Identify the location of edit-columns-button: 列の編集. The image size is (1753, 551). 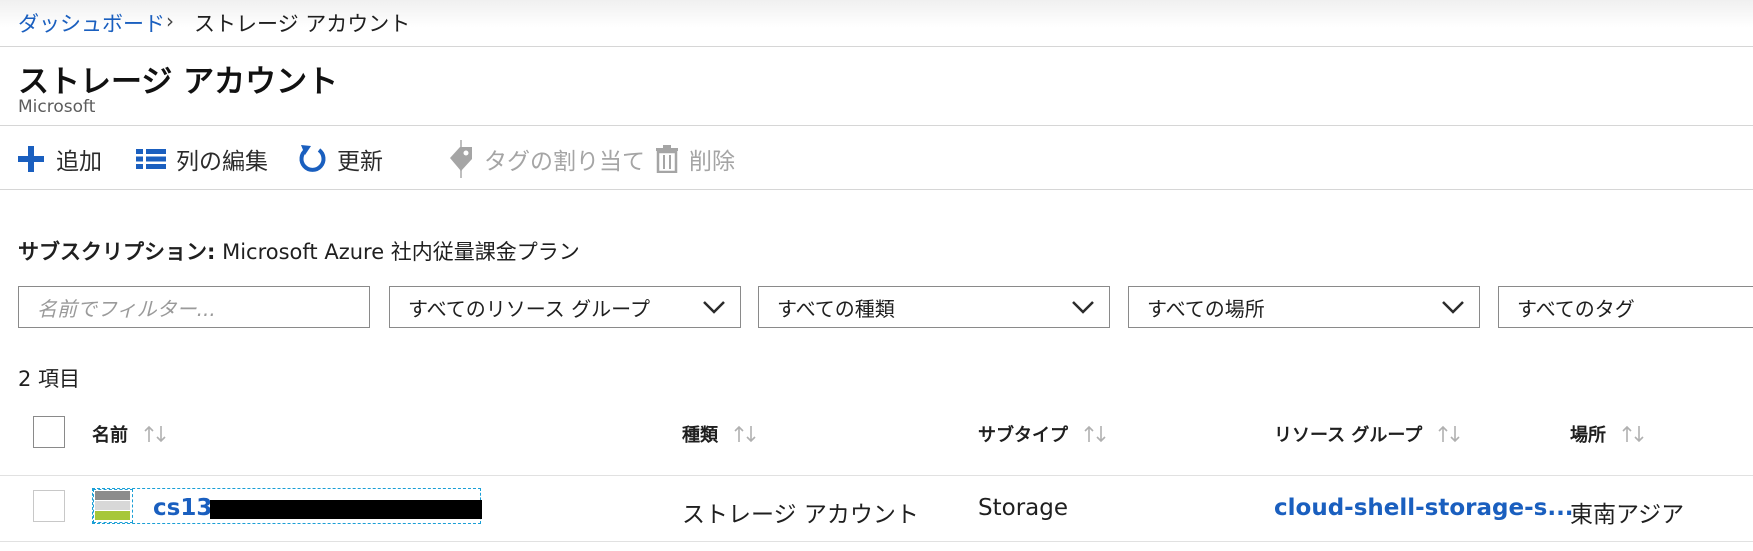
(202, 159).